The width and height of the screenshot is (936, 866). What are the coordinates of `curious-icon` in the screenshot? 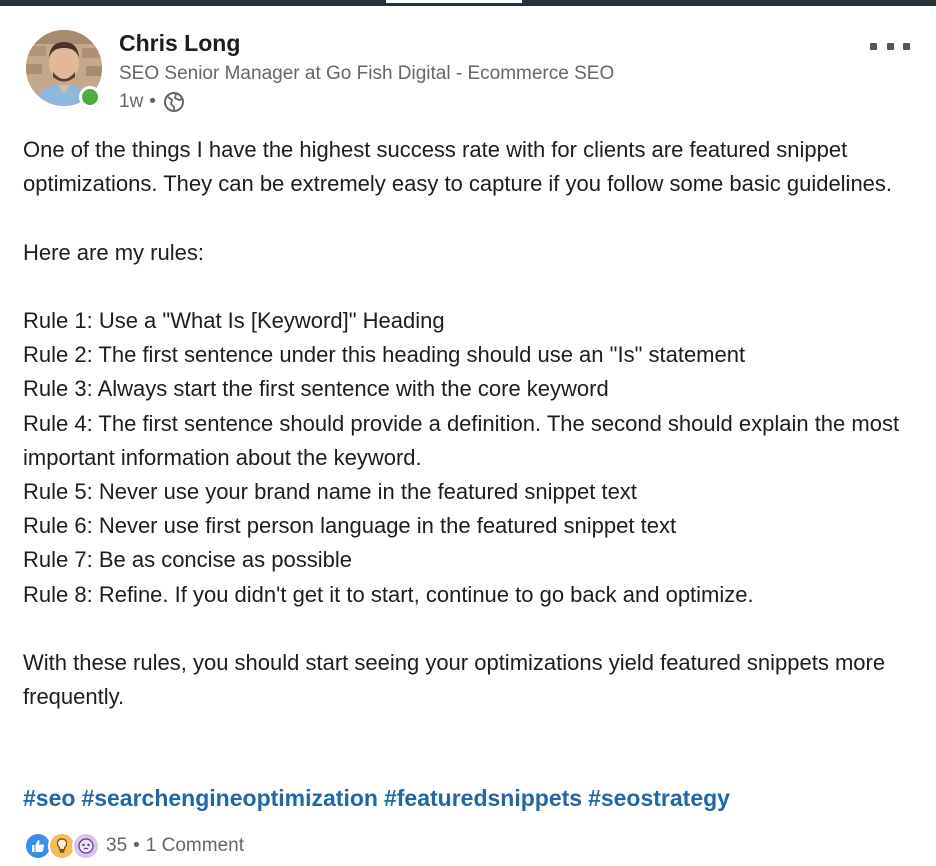 It's located at (86, 846).